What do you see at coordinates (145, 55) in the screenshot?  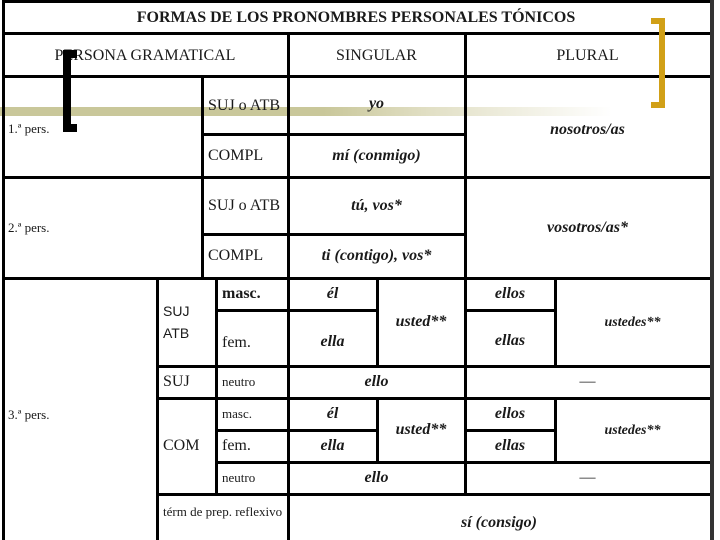 I see `header-persona: PERSONA GRAMATICAL` at bounding box center [145, 55].